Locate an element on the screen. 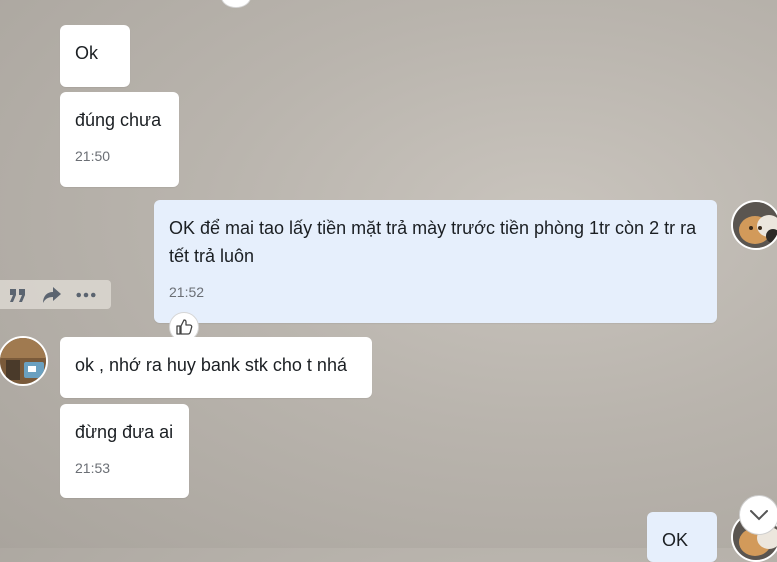  user-avatar-icon is located at coordinates (23, 361).